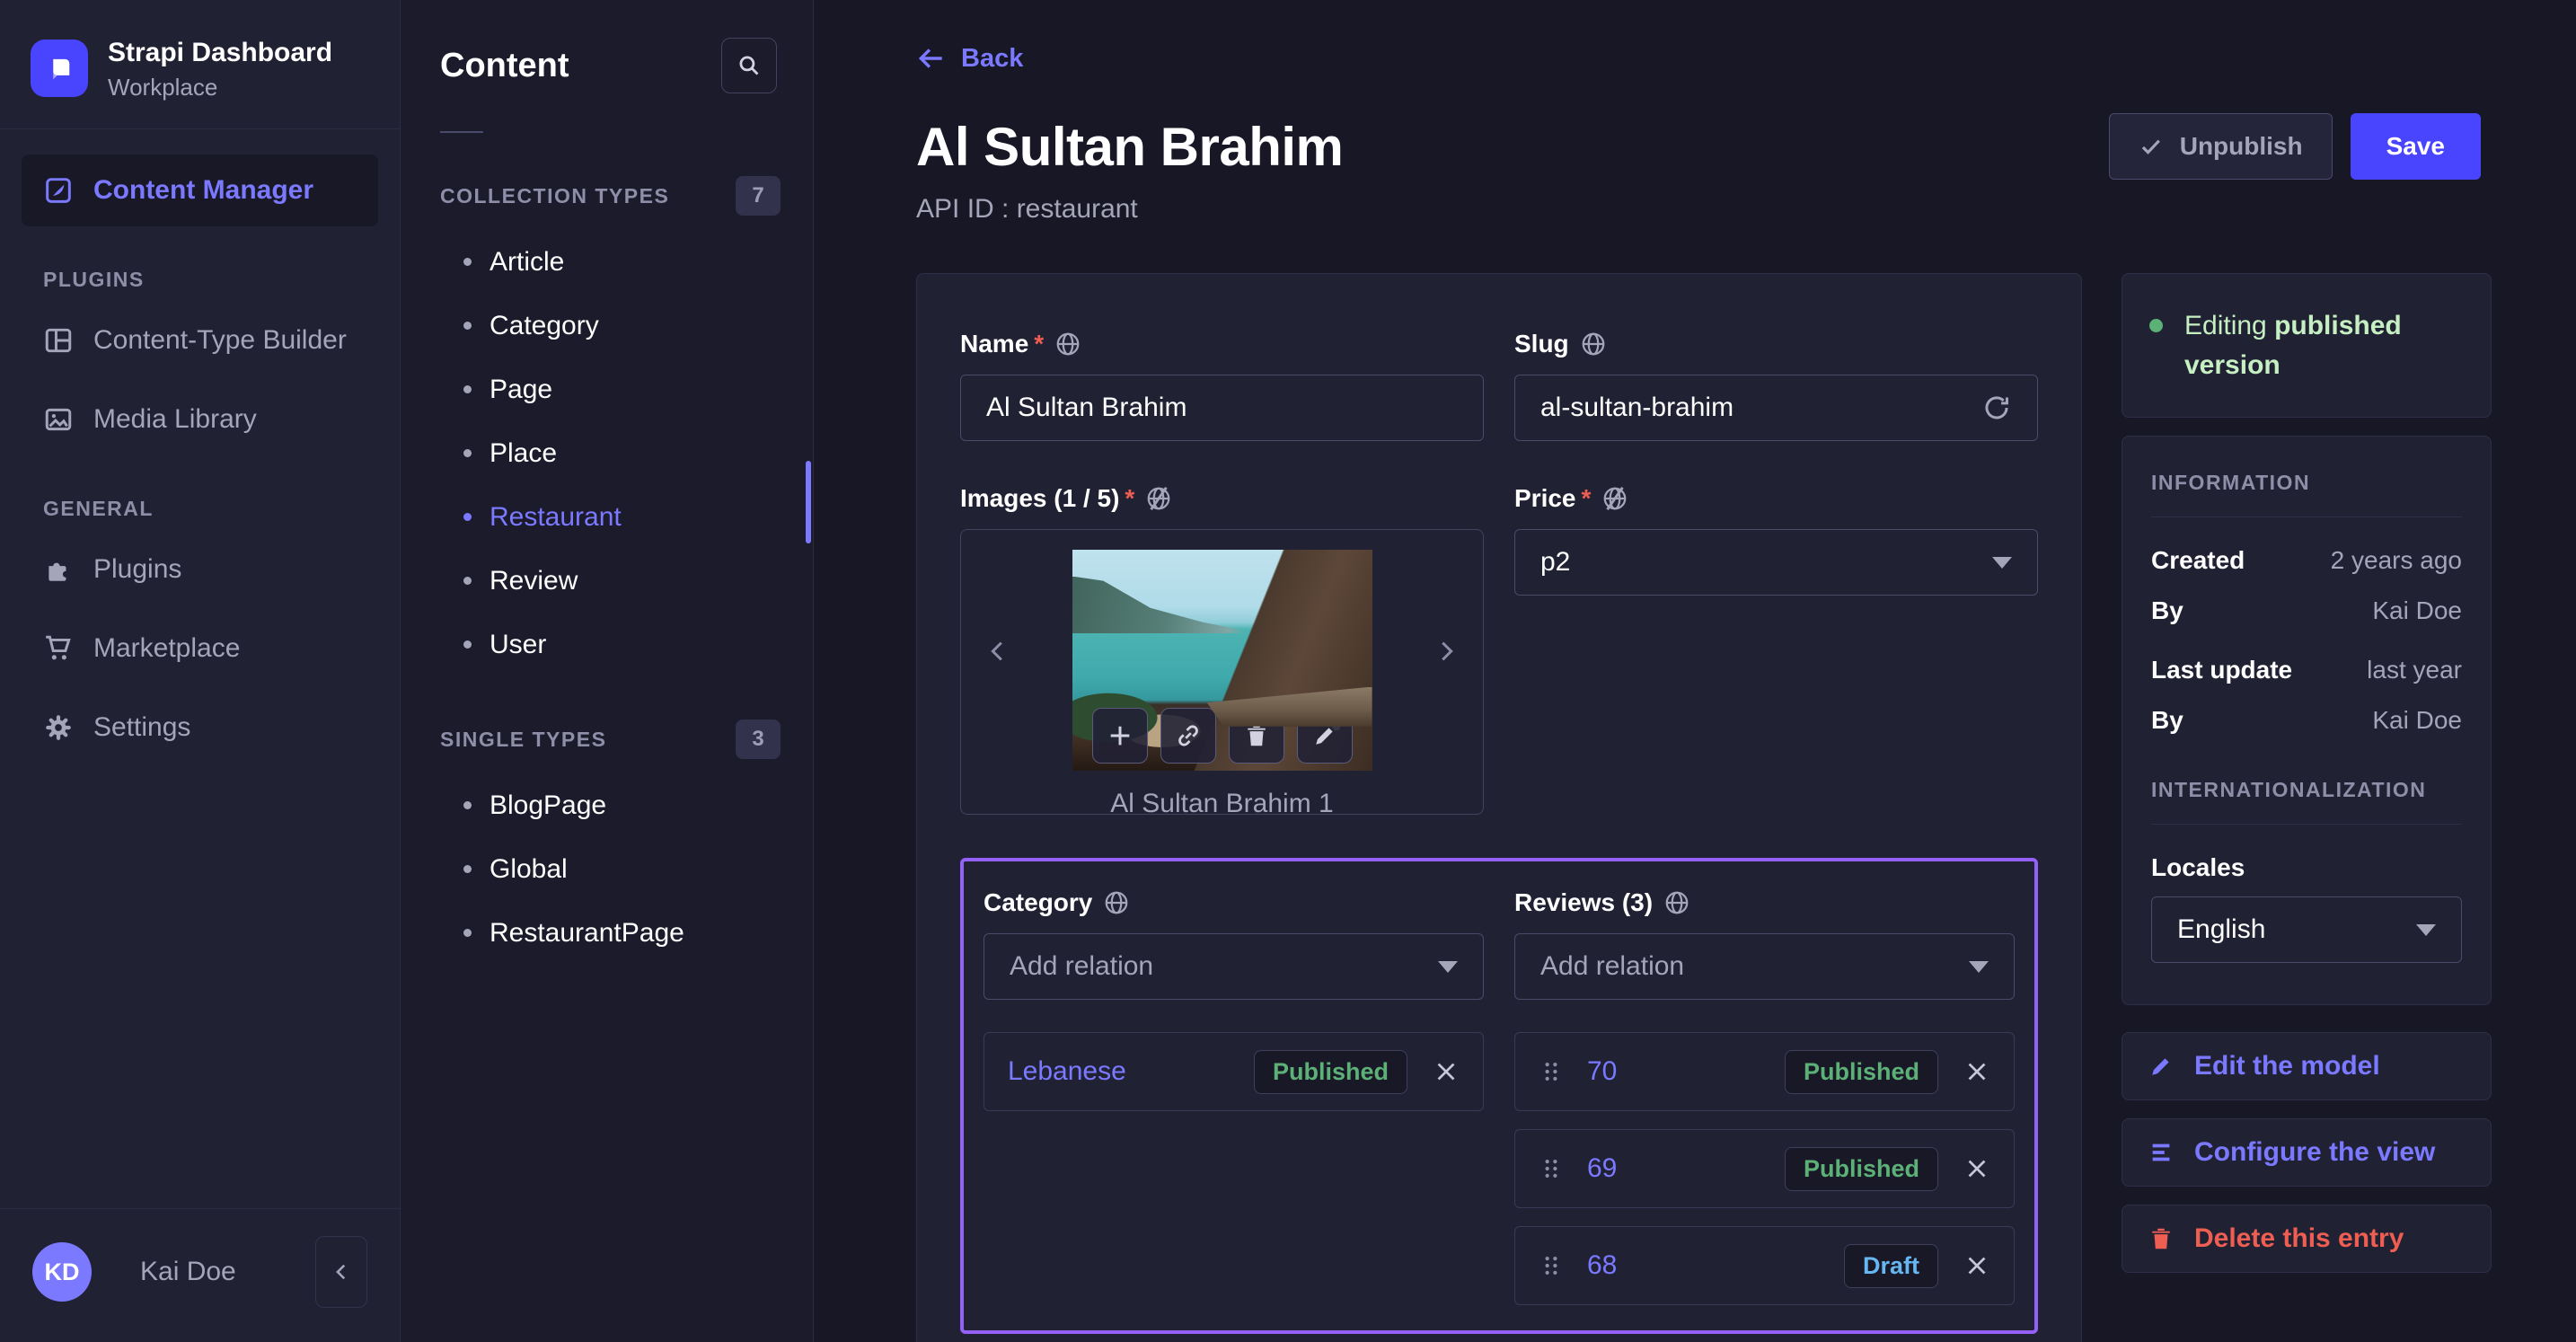 The image size is (2576, 1342). I want to click on name-input: Al Sultan Brahim, so click(1222, 408).